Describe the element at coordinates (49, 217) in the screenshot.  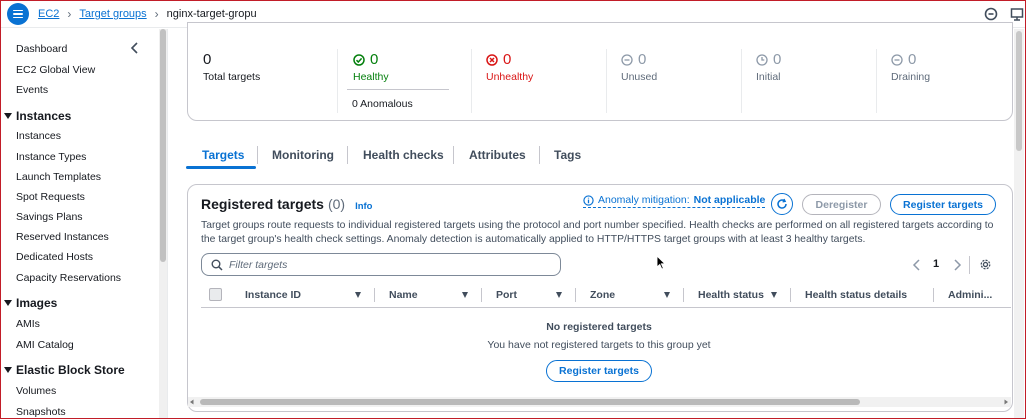
I see `sidebar-item-savings-plans: Savings Plans` at that location.